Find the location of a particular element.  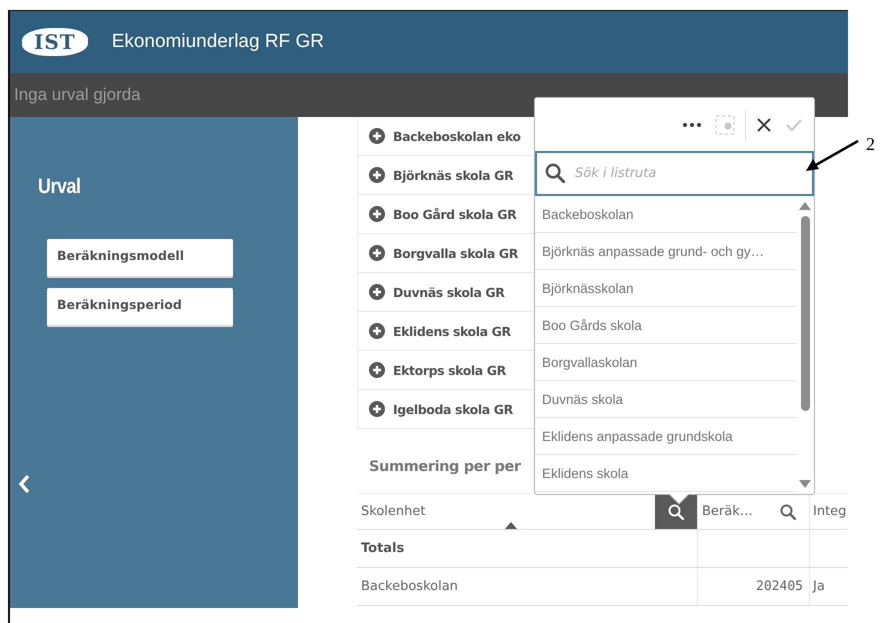

table-cell: Ja is located at coordinates (819, 586).